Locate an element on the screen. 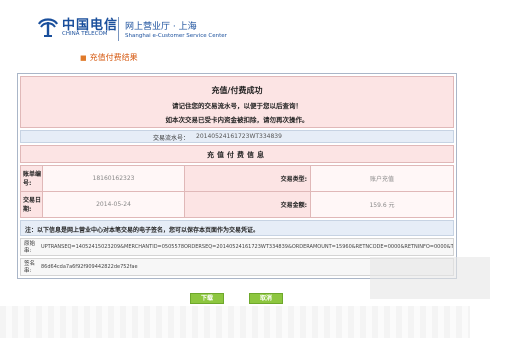  success-title: 充值/付费成功 is located at coordinates (237, 90).